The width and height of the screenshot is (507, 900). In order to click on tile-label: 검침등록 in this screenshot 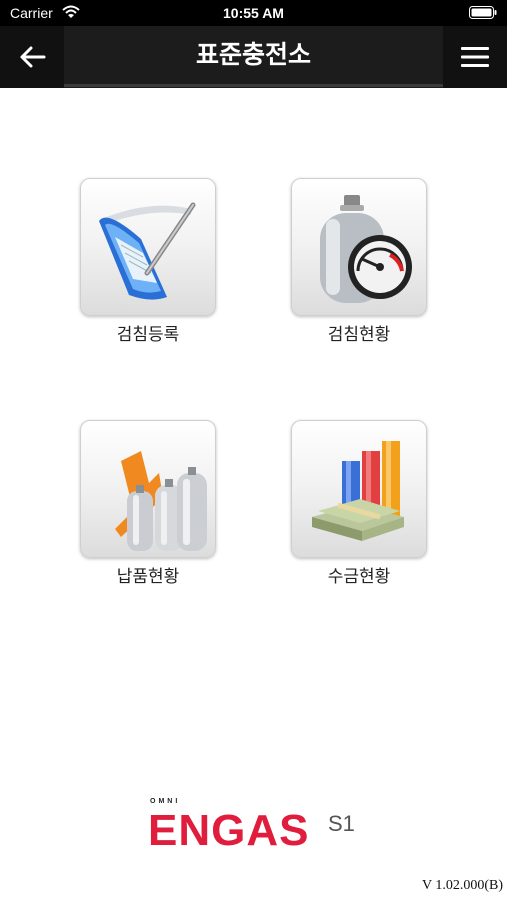, I will do `click(148, 335)`.